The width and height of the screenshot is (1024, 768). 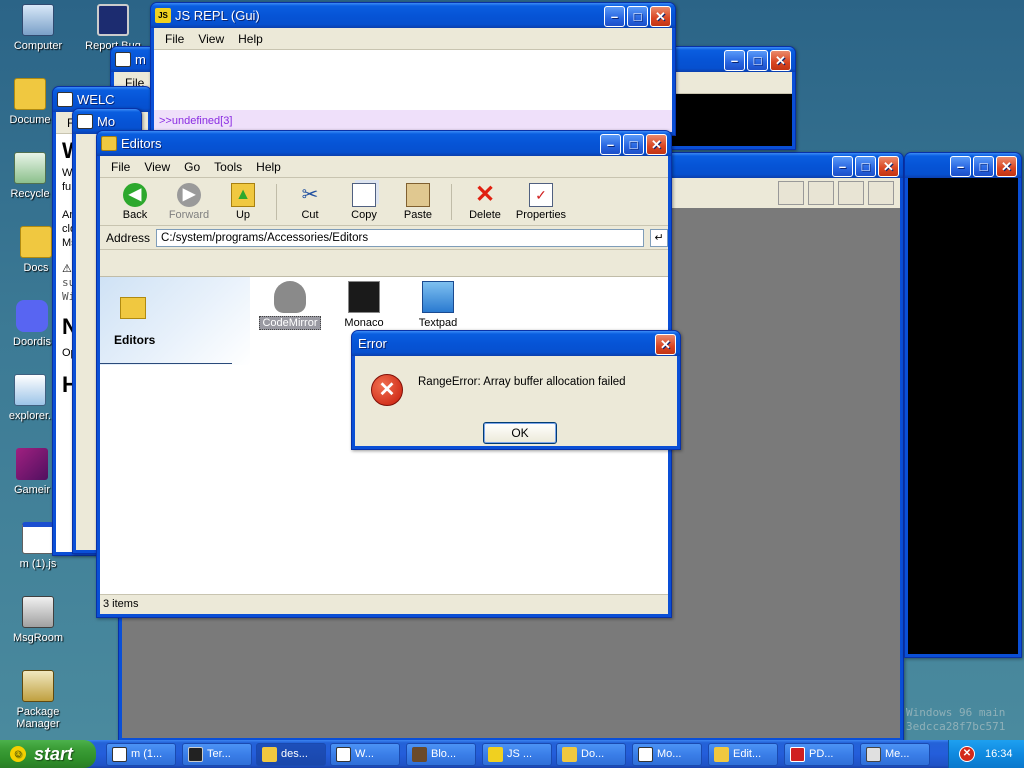 I want to click on window-title: m, so click(x=140, y=59).